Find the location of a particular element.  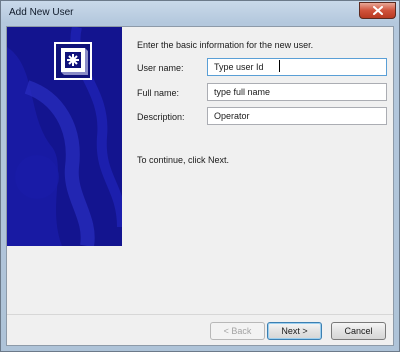

full-name-label: Full name: is located at coordinates (158, 93).